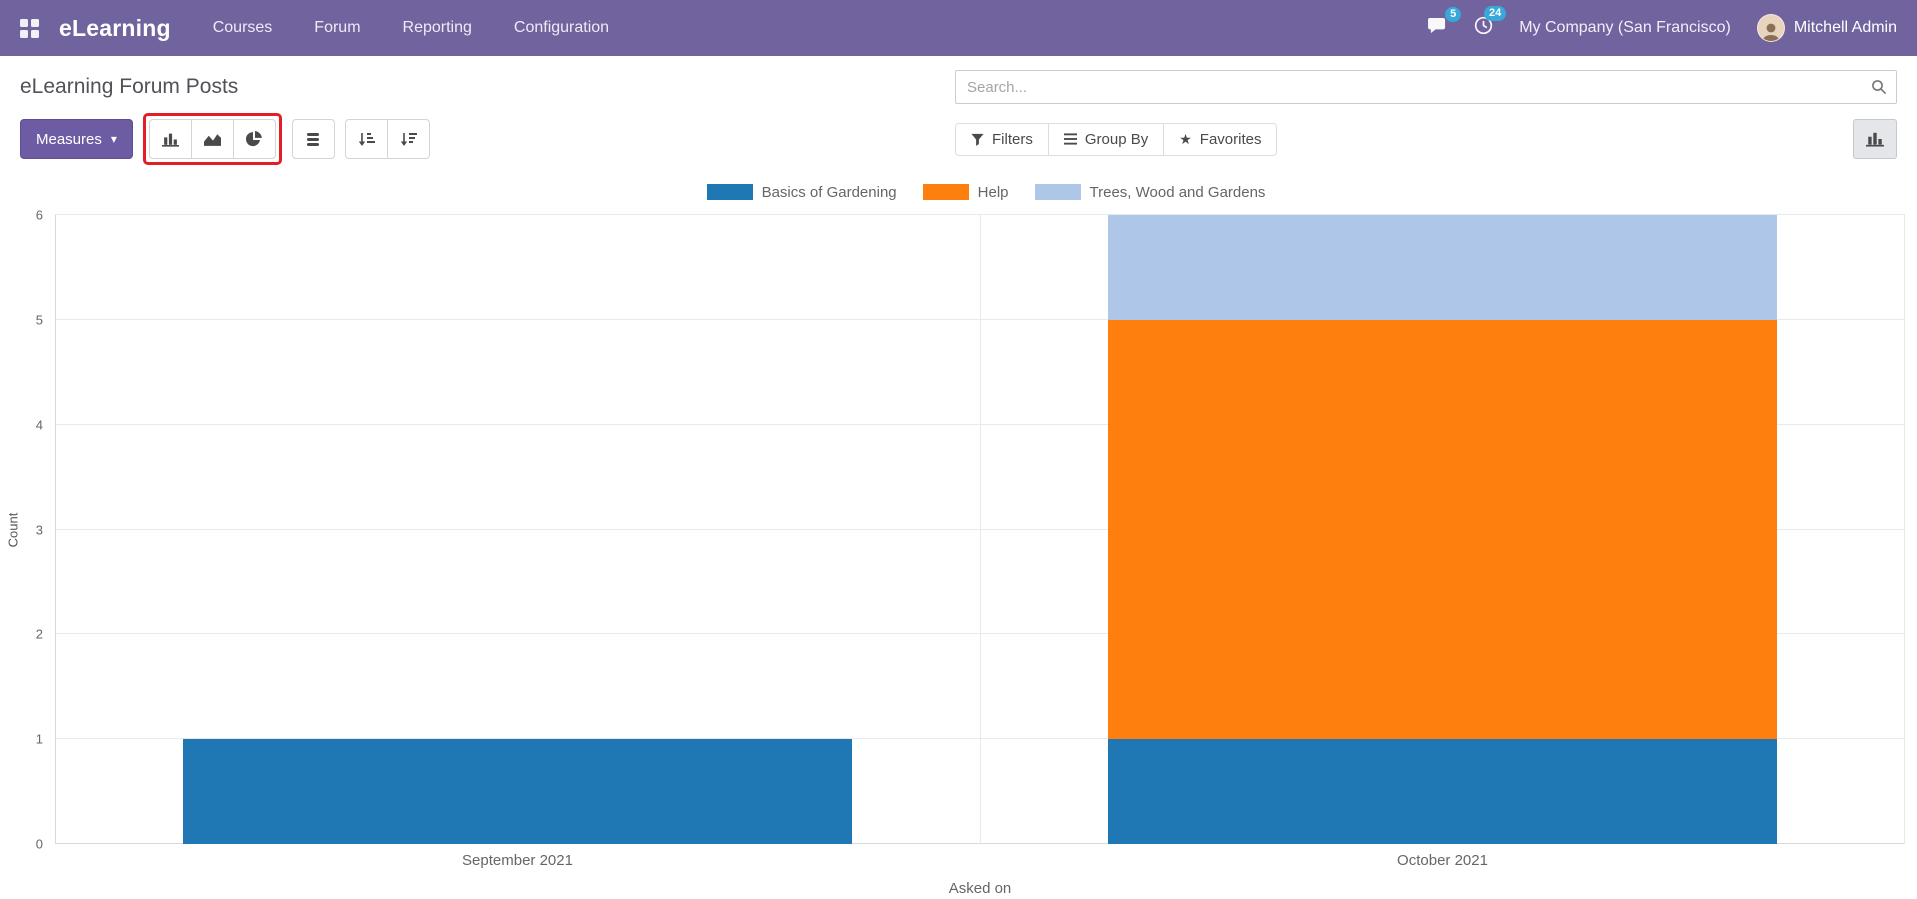 The height and width of the screenshot is (899, 1917). I want to click on search-input, so click(1426, 87).